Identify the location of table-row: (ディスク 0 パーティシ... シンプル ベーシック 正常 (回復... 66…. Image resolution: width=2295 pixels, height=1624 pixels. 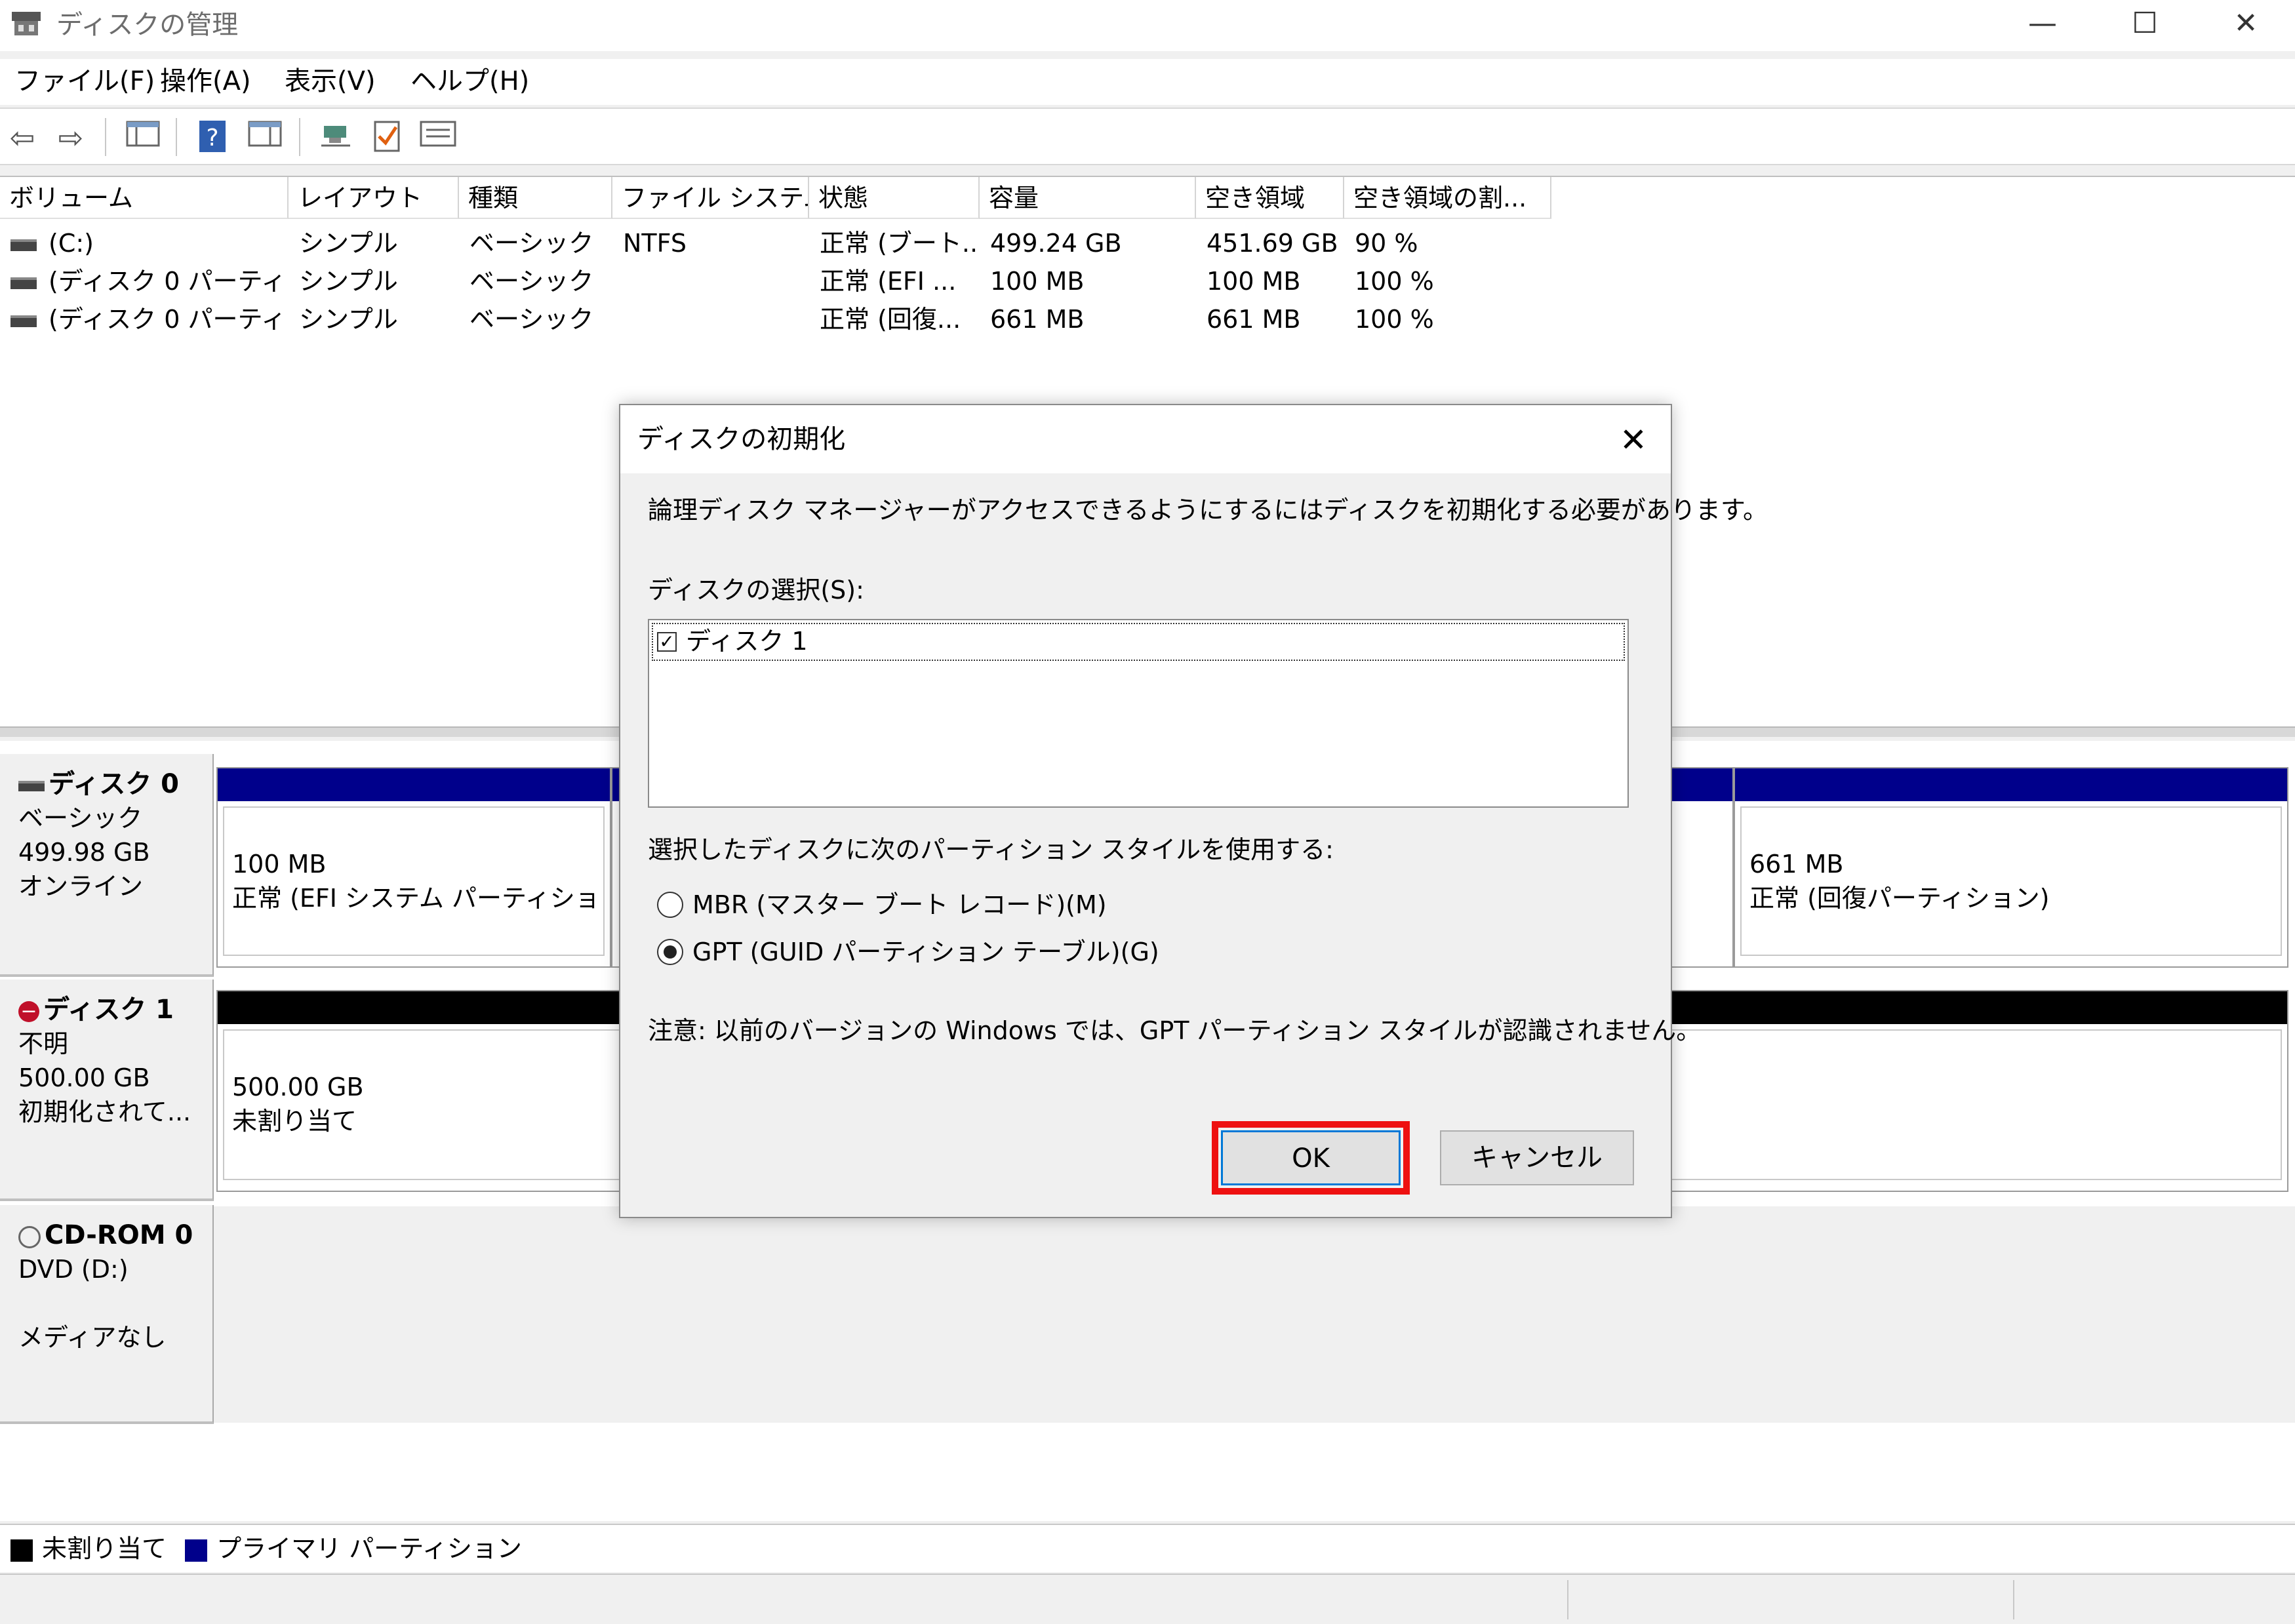
(787, 319).